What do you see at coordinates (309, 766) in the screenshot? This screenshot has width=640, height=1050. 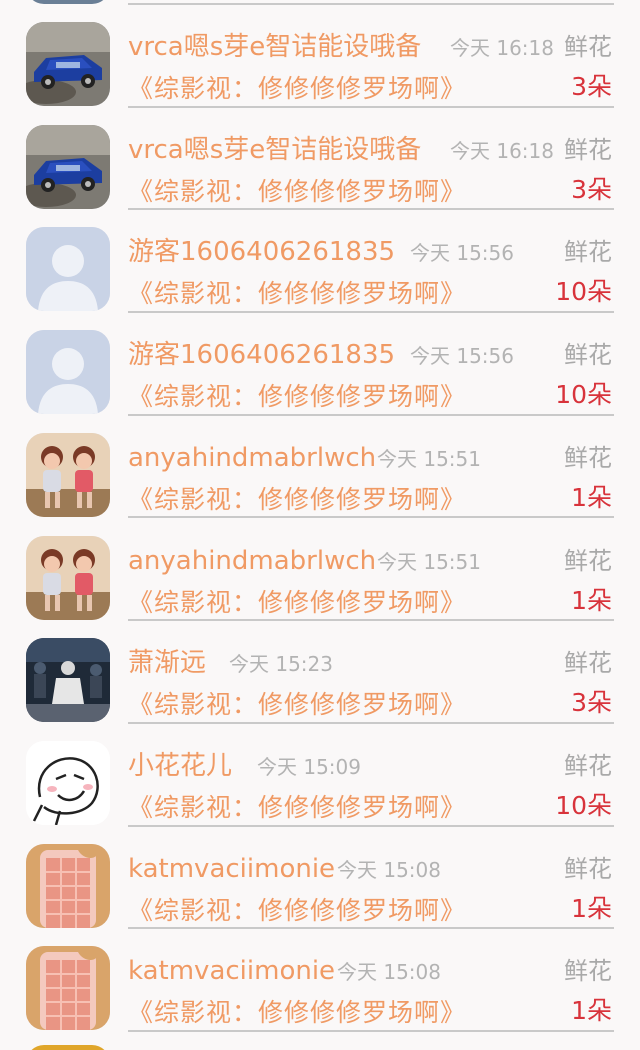 I see `send-time: 今天 15:09` at bounding box center [309, 766].